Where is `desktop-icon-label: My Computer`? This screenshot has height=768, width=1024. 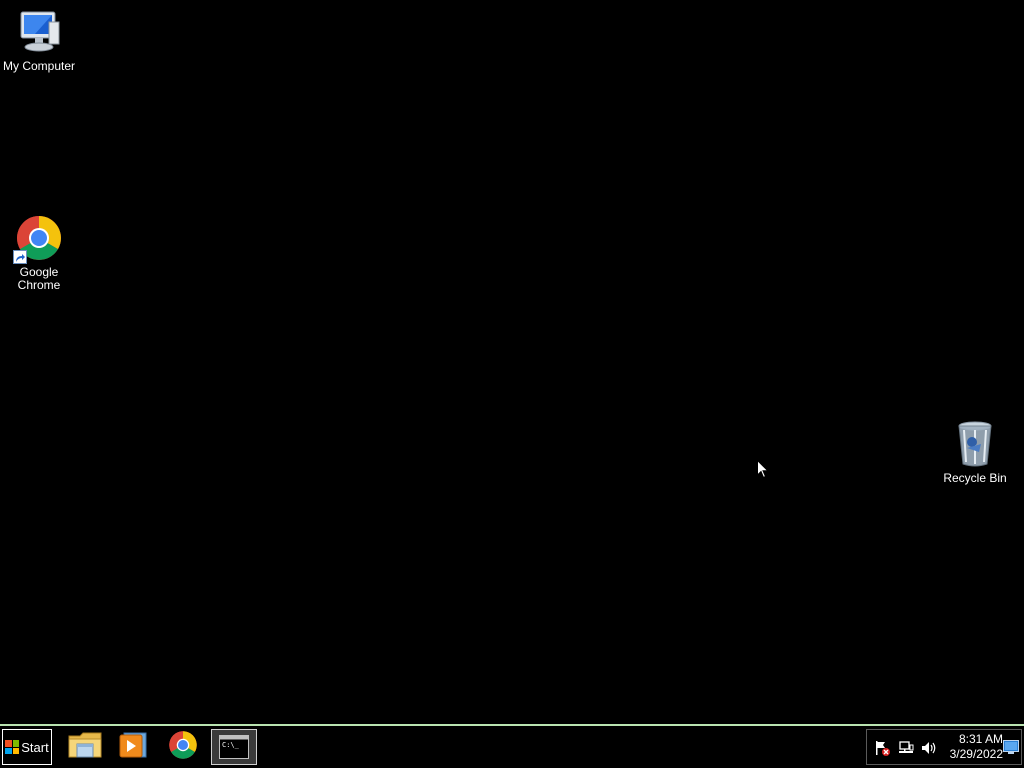
desktop-icon-label: My Computer is located at coordinates (39, 66).